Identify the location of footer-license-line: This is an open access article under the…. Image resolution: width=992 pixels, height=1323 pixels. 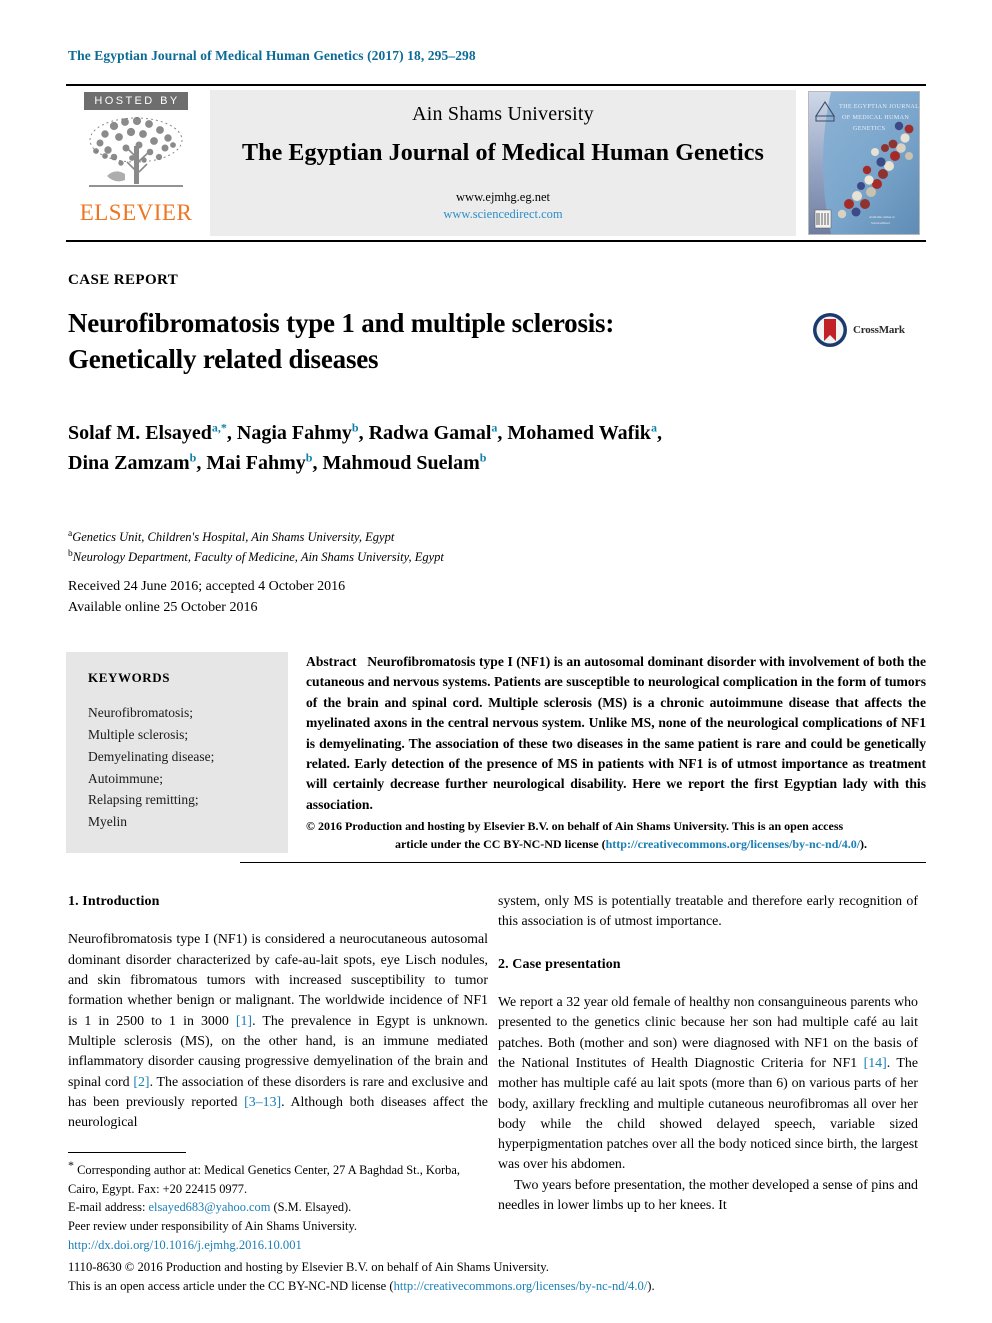
(448, 1286).